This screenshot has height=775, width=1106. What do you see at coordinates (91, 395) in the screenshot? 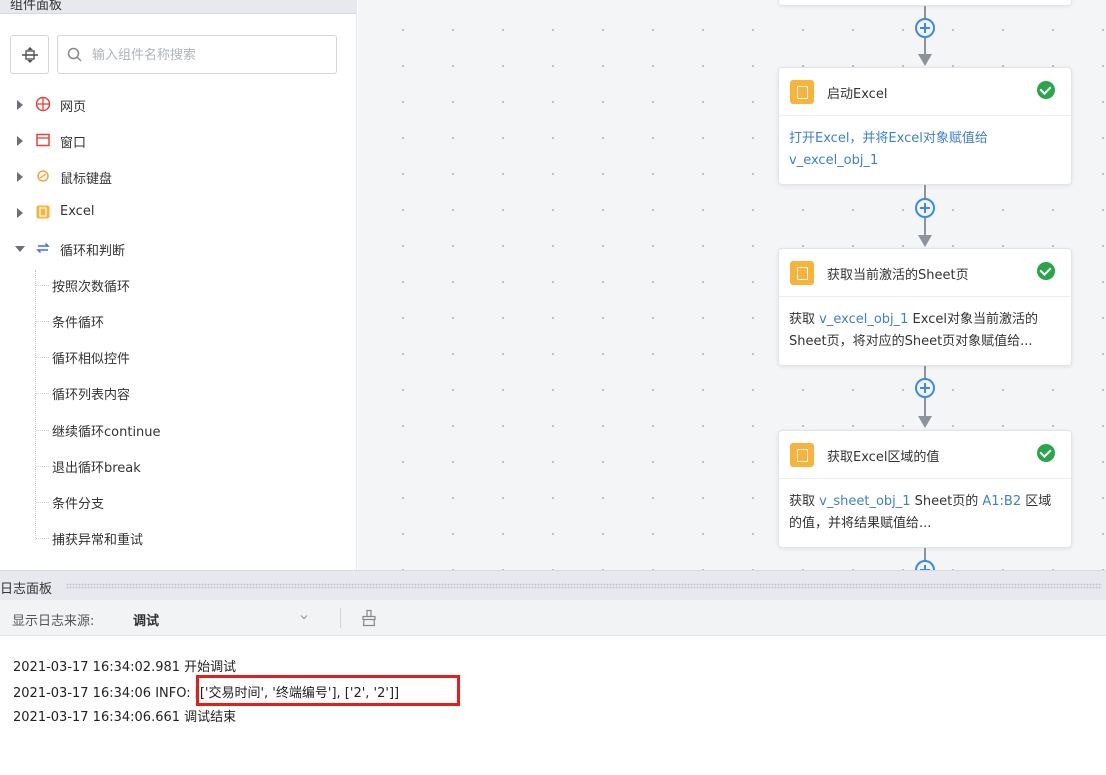
I see `tree-item-label: 循环列表内容` at bounding box center [91, 395].